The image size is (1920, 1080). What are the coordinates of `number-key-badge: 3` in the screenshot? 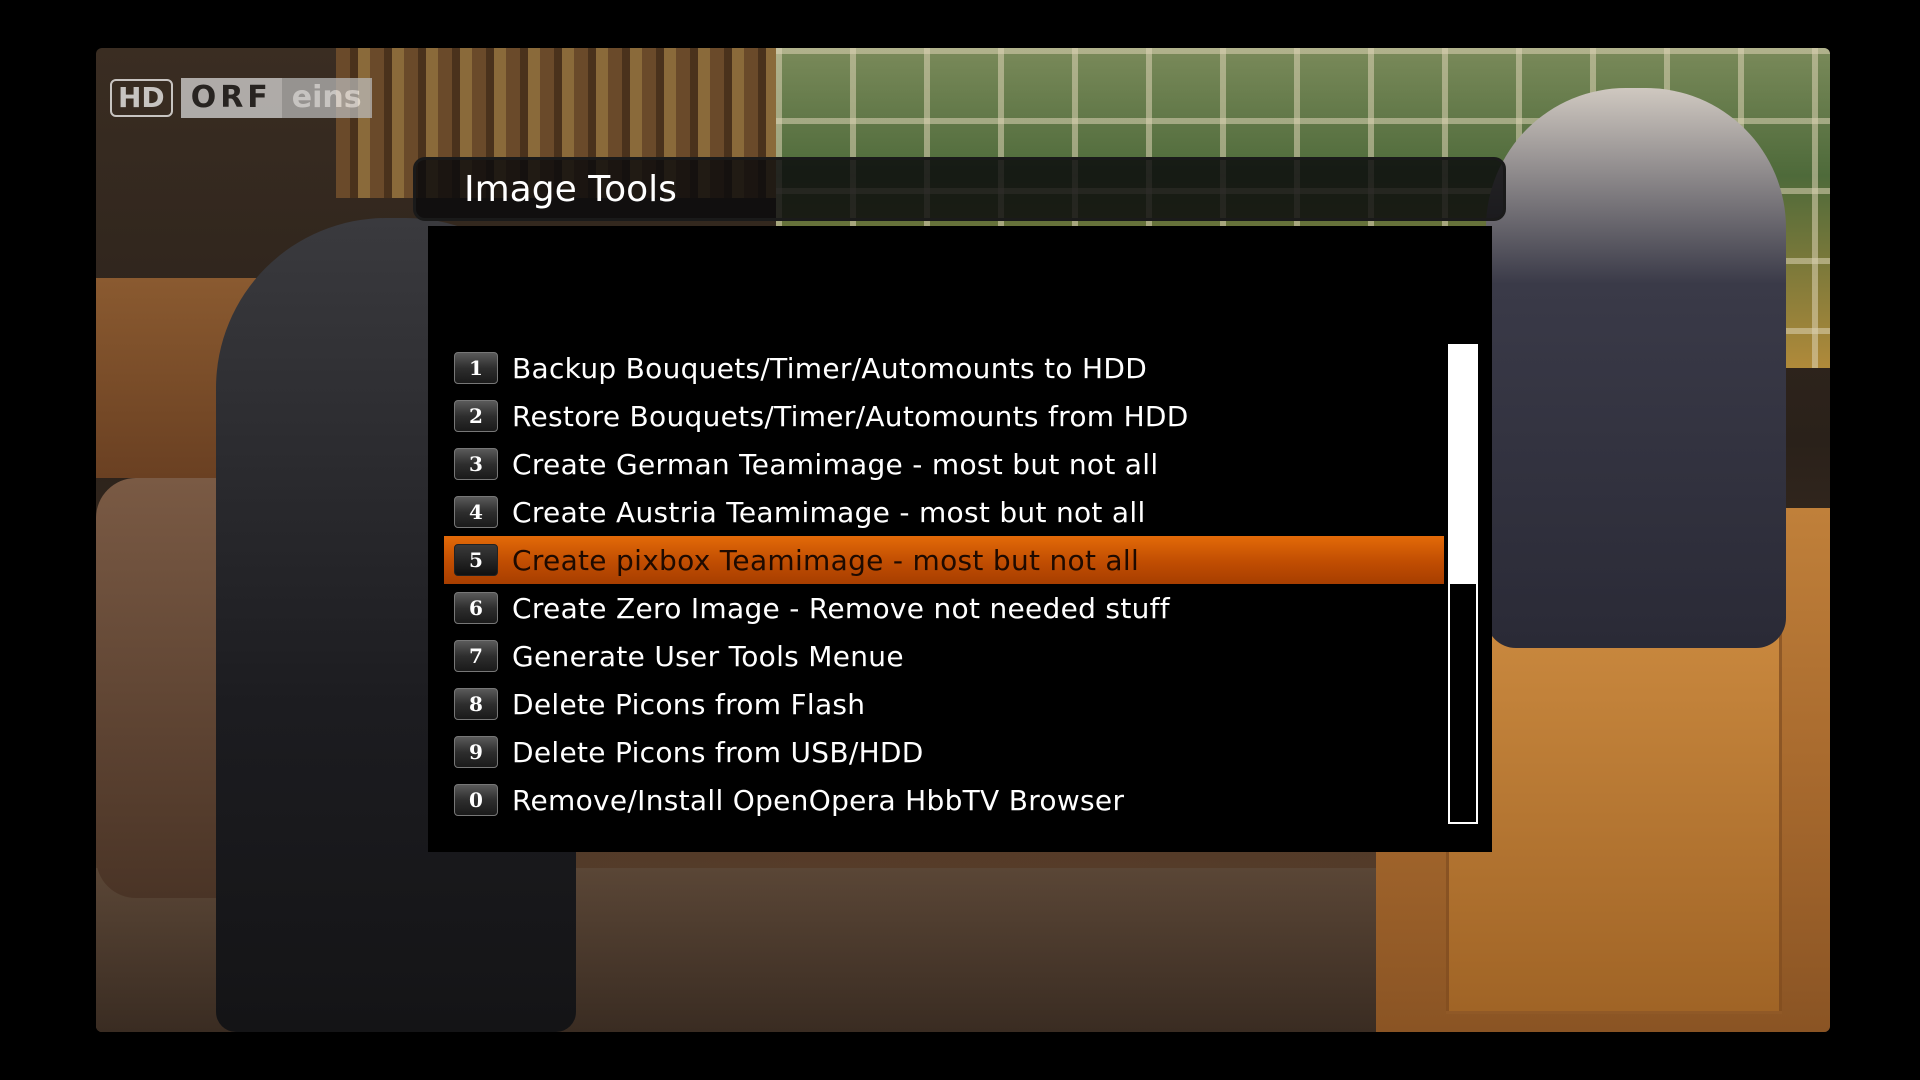 It's located at (476, 464).